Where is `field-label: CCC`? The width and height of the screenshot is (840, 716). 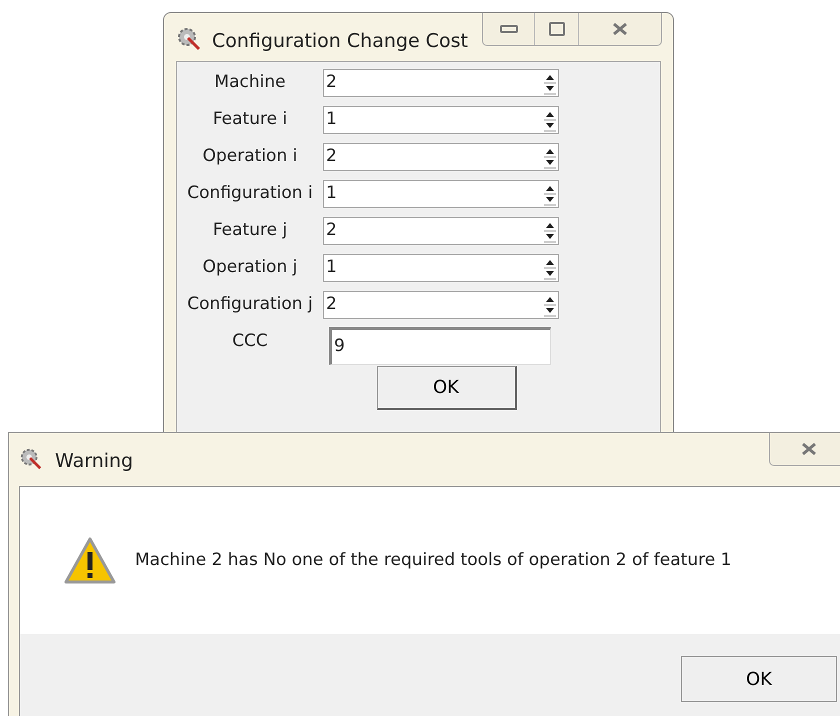 field-label: CCC is located at coordinates (250, 342).